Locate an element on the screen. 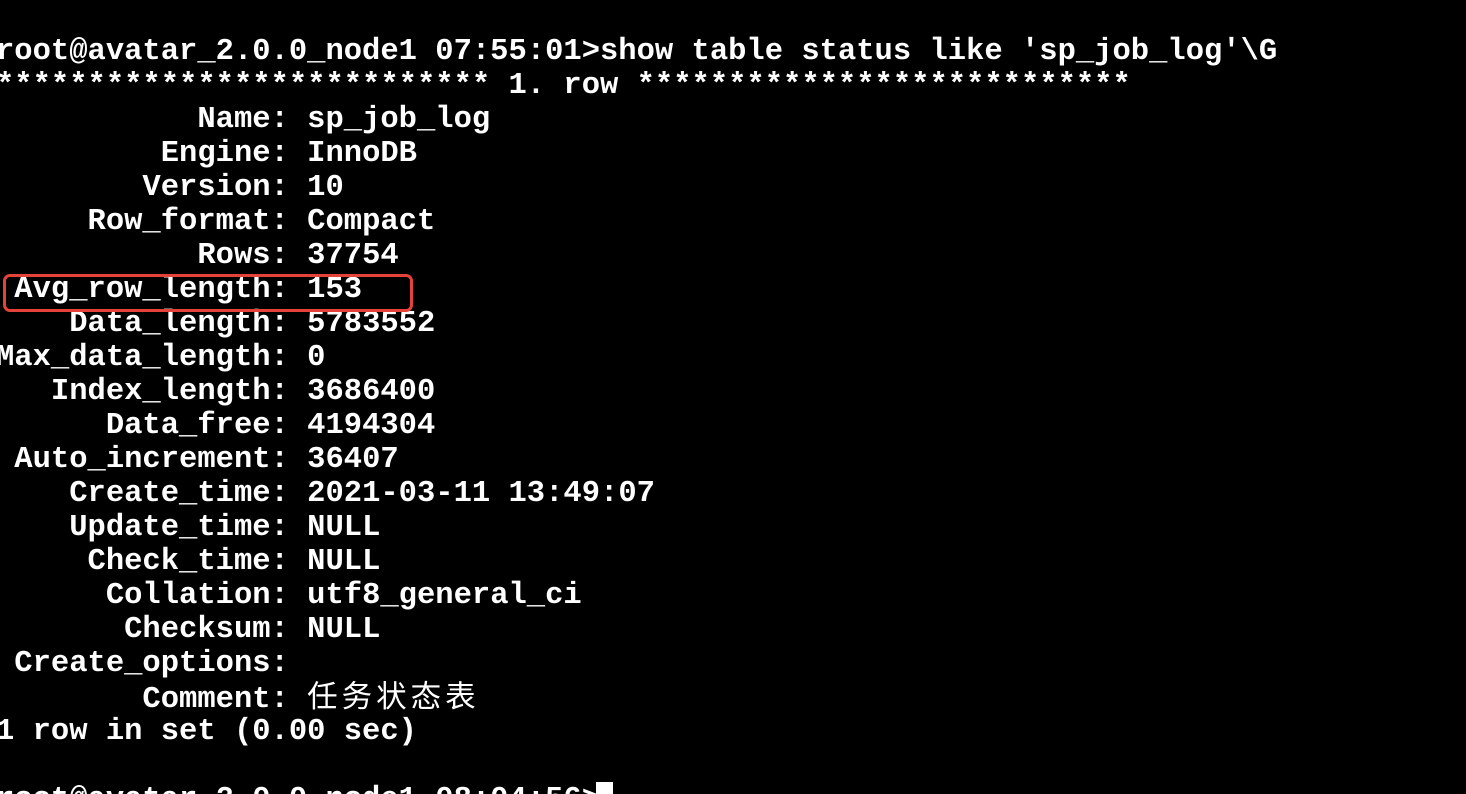 The height and width of the screenshot is (794, 1466). field-checksum: Checksum: NULL is located at coordinates (190, 630).